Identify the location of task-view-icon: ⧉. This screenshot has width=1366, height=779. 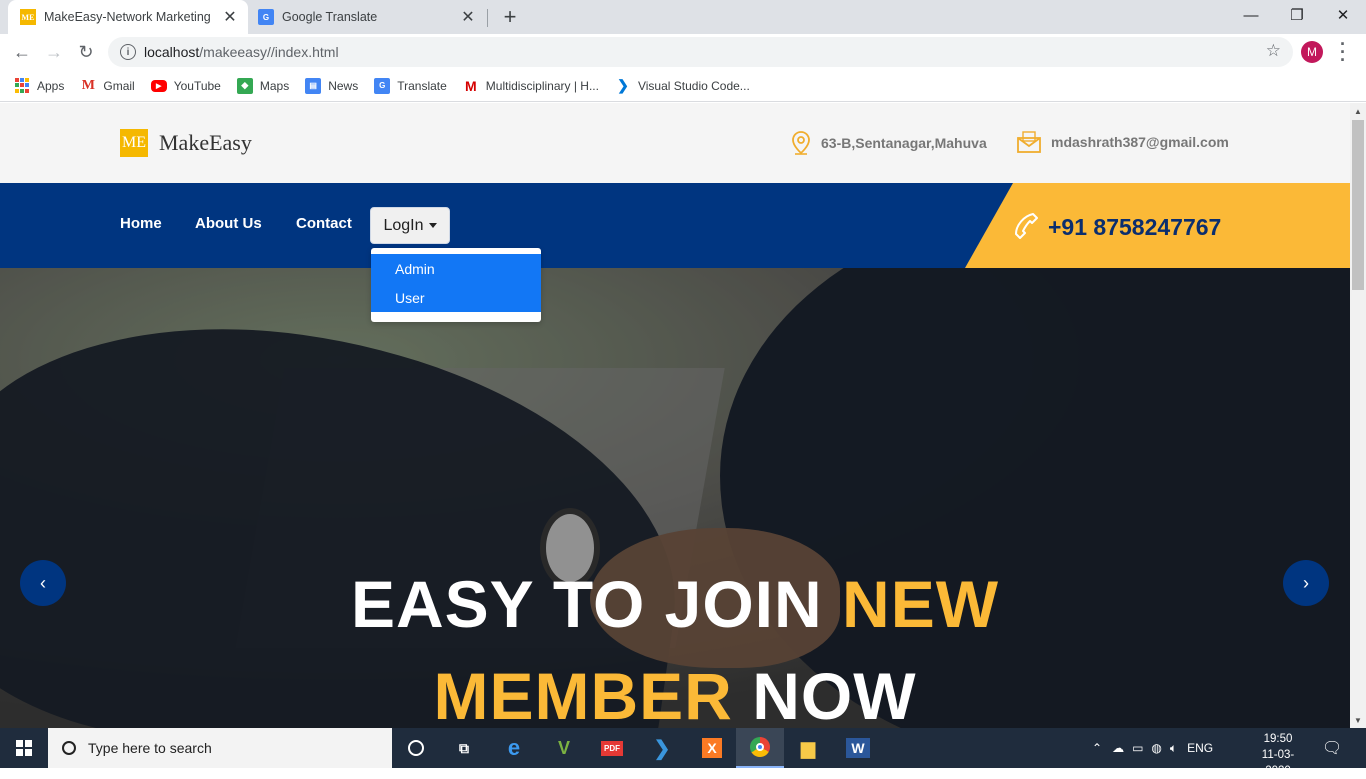
(464, 748).